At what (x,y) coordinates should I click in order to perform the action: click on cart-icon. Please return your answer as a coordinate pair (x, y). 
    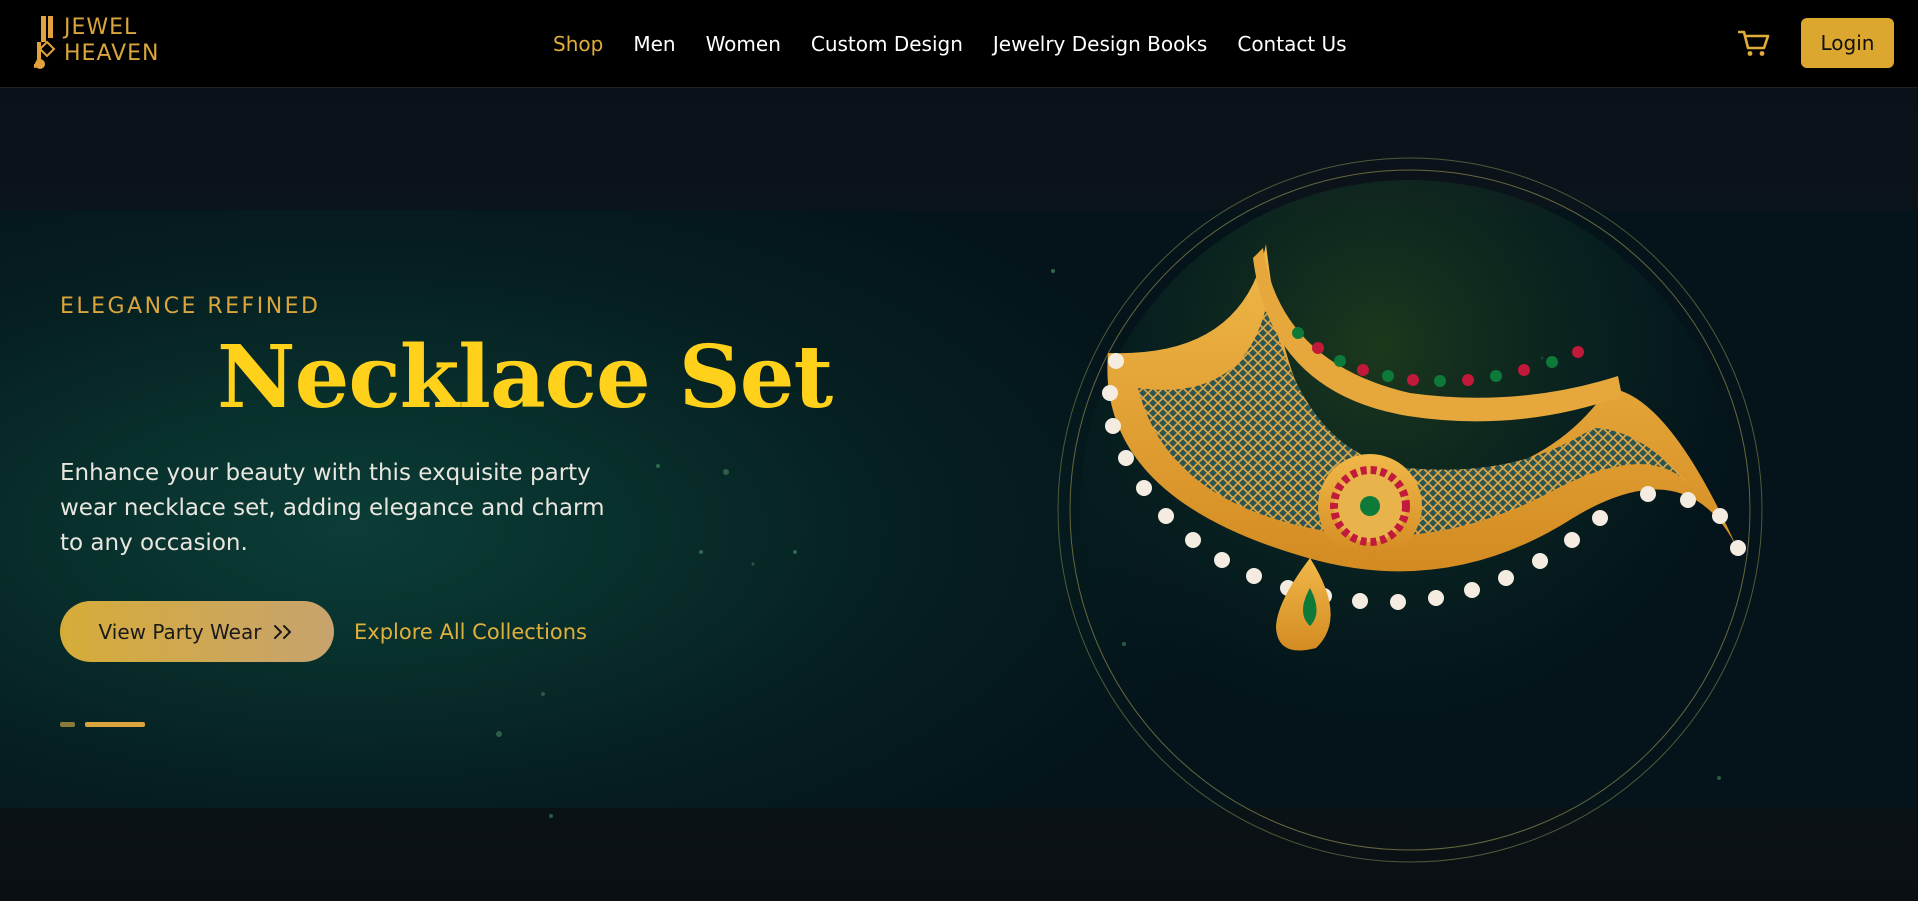
    Looking at the image, I should click on (1754, 43).